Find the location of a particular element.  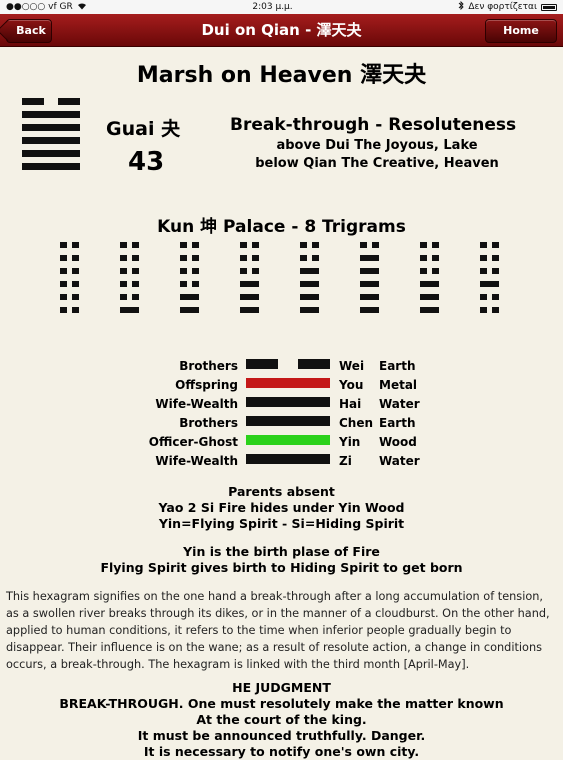

line-relation: Wife-Wealth is located at coordinates (196, 404).